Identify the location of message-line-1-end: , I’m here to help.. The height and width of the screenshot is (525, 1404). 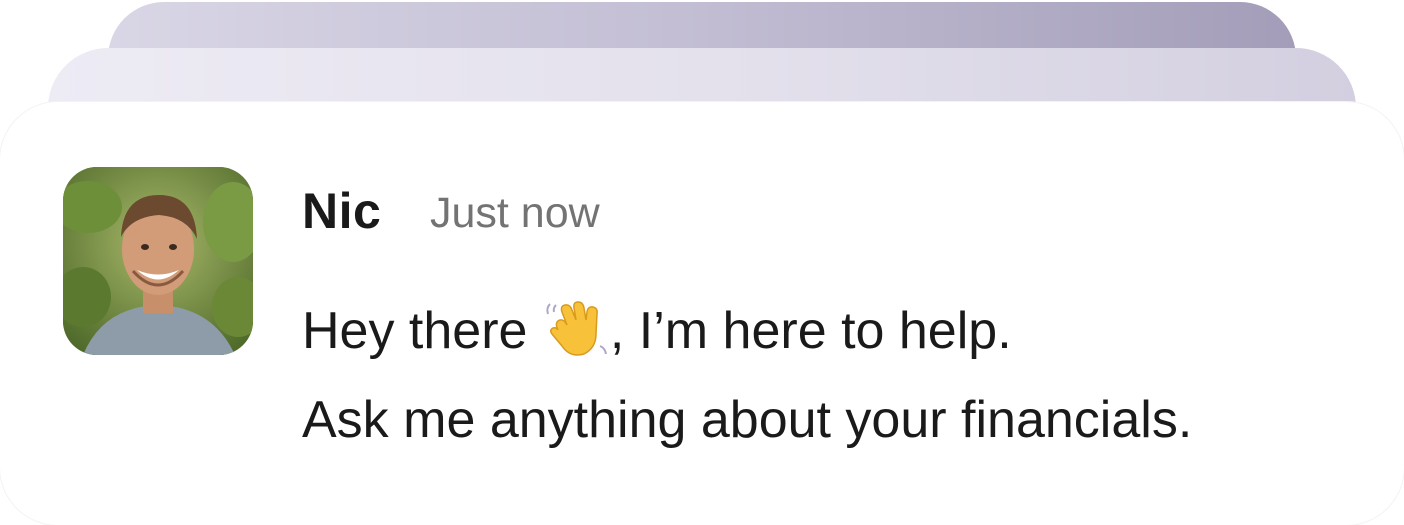
(810, 331).